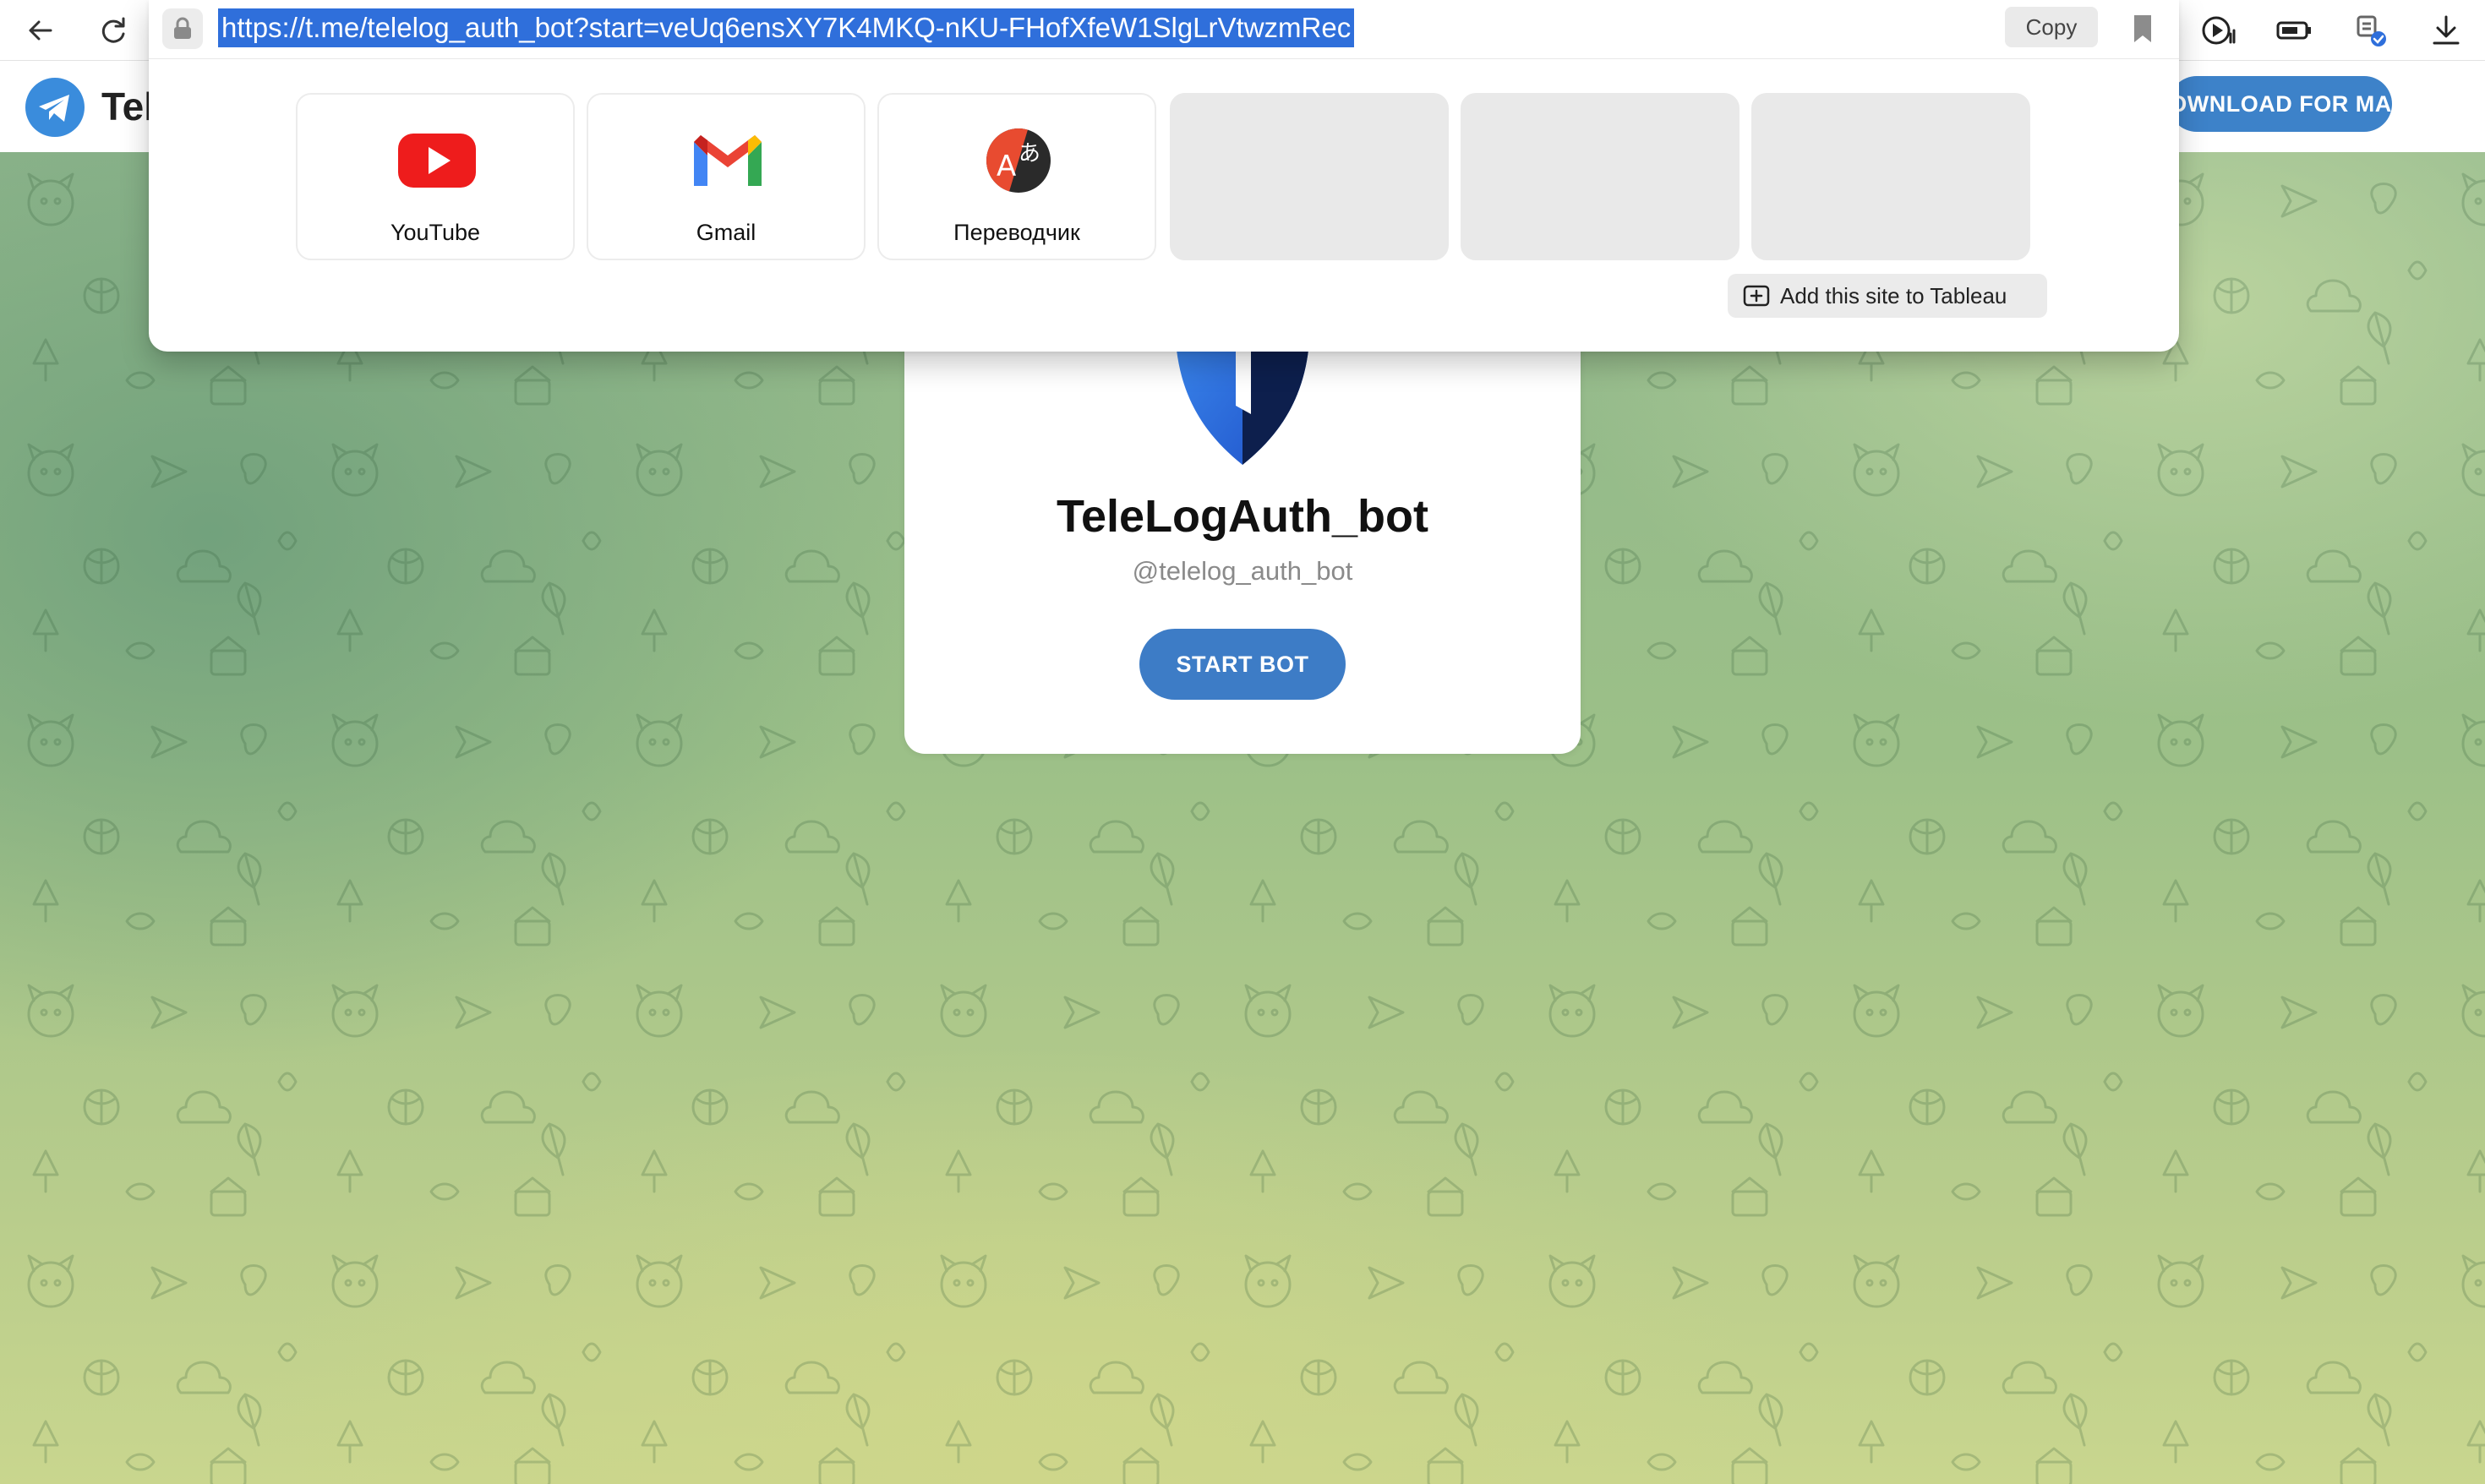  What do you see at coordinates (1242, 571) in the screenshot?
I see `bot-username: @telelog_auth_bot` at bounding box center [1242, 571].